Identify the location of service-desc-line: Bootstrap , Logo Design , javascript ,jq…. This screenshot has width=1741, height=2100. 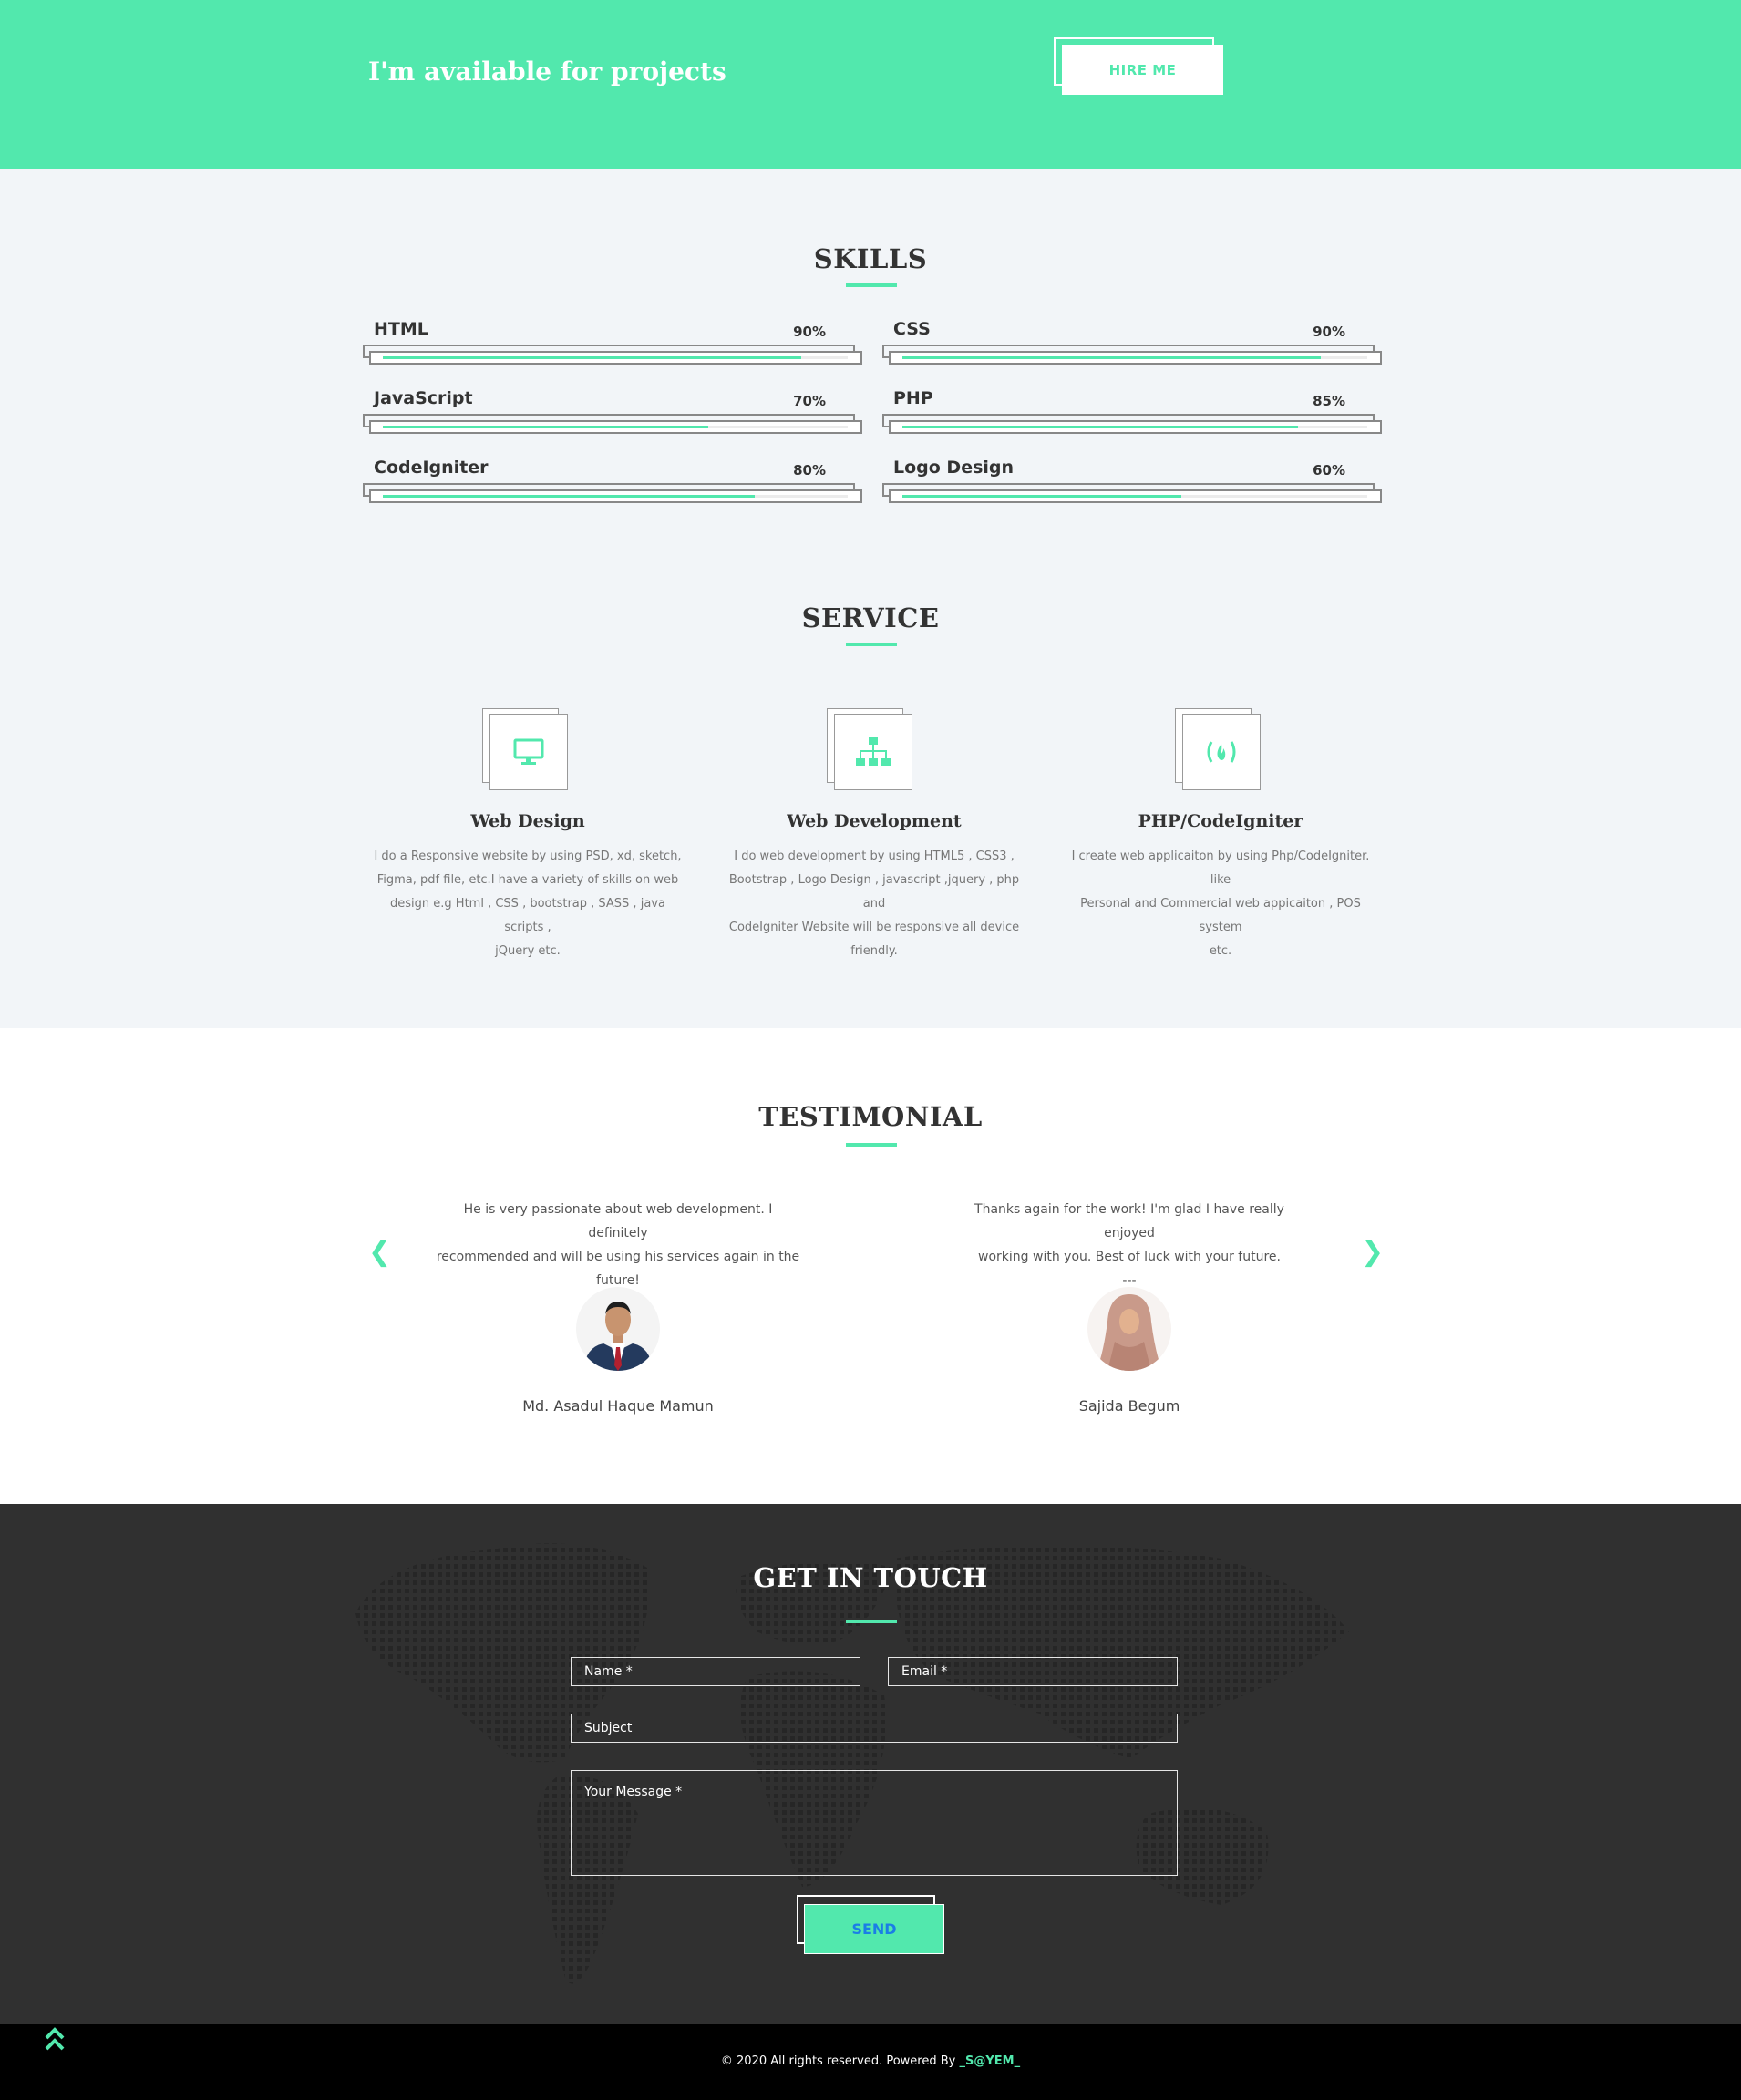
(874, 892).